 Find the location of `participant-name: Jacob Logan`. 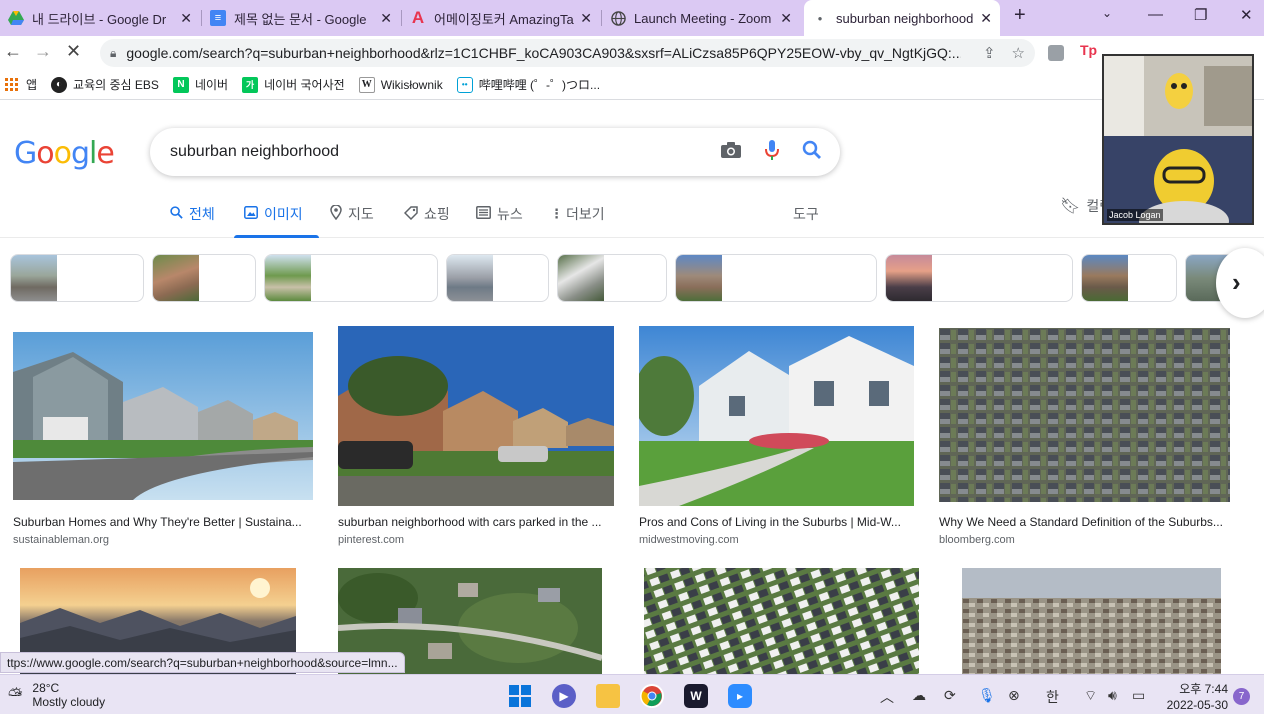

participant-name: Jacob Logan is located at coordinates (1135, 215).